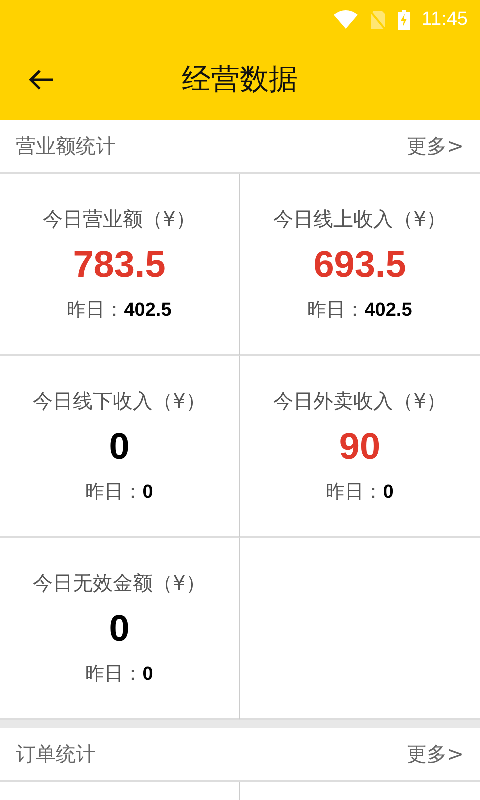 The height and width of the screenshot is (800, 480). What do you see at coordinates (360, 264) in the screenshot?
I see `stat-value: 693.5` at bounding box center [360, 264].